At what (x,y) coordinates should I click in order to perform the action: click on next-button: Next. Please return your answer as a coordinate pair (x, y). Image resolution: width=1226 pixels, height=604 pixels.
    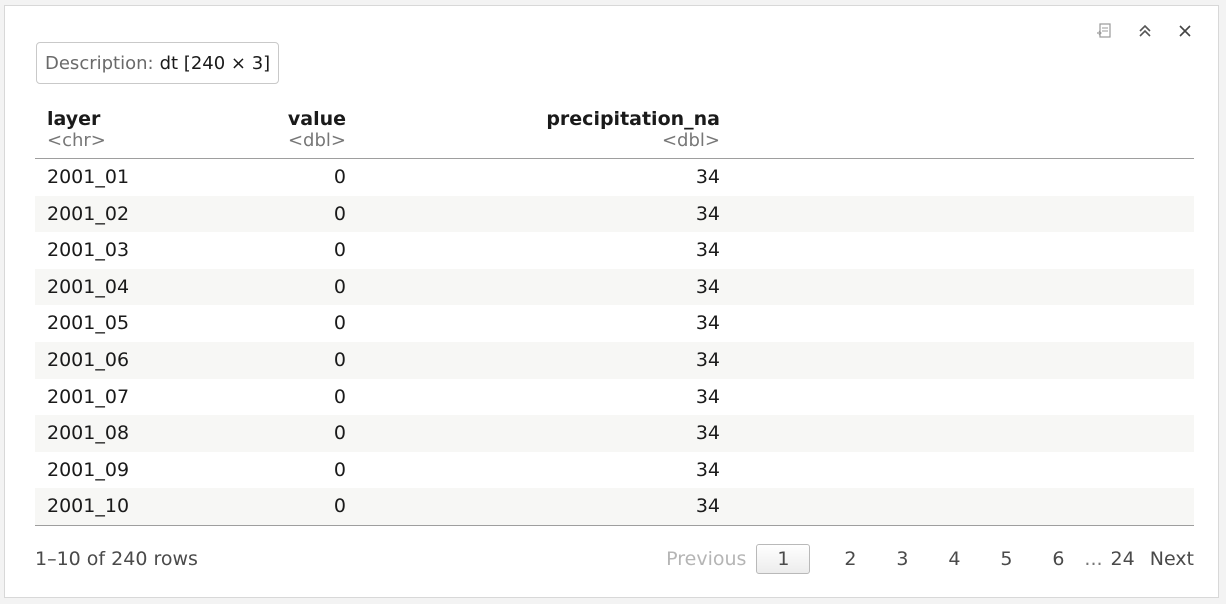
    Looking at the image, I should click on (1172, 559).